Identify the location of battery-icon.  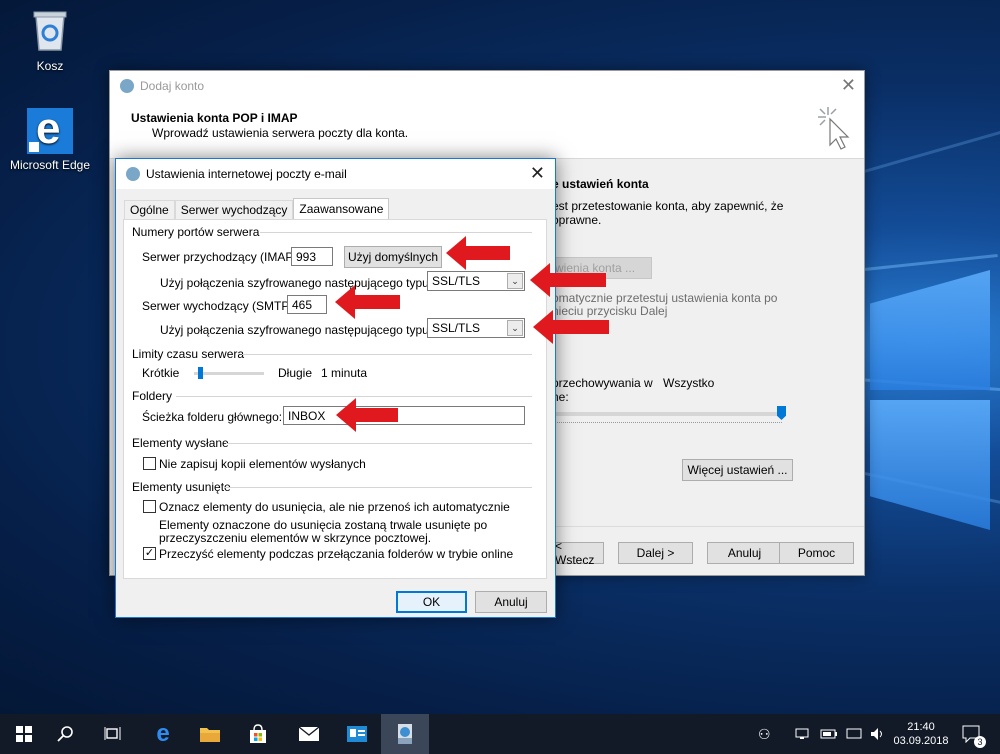
(829, 734).